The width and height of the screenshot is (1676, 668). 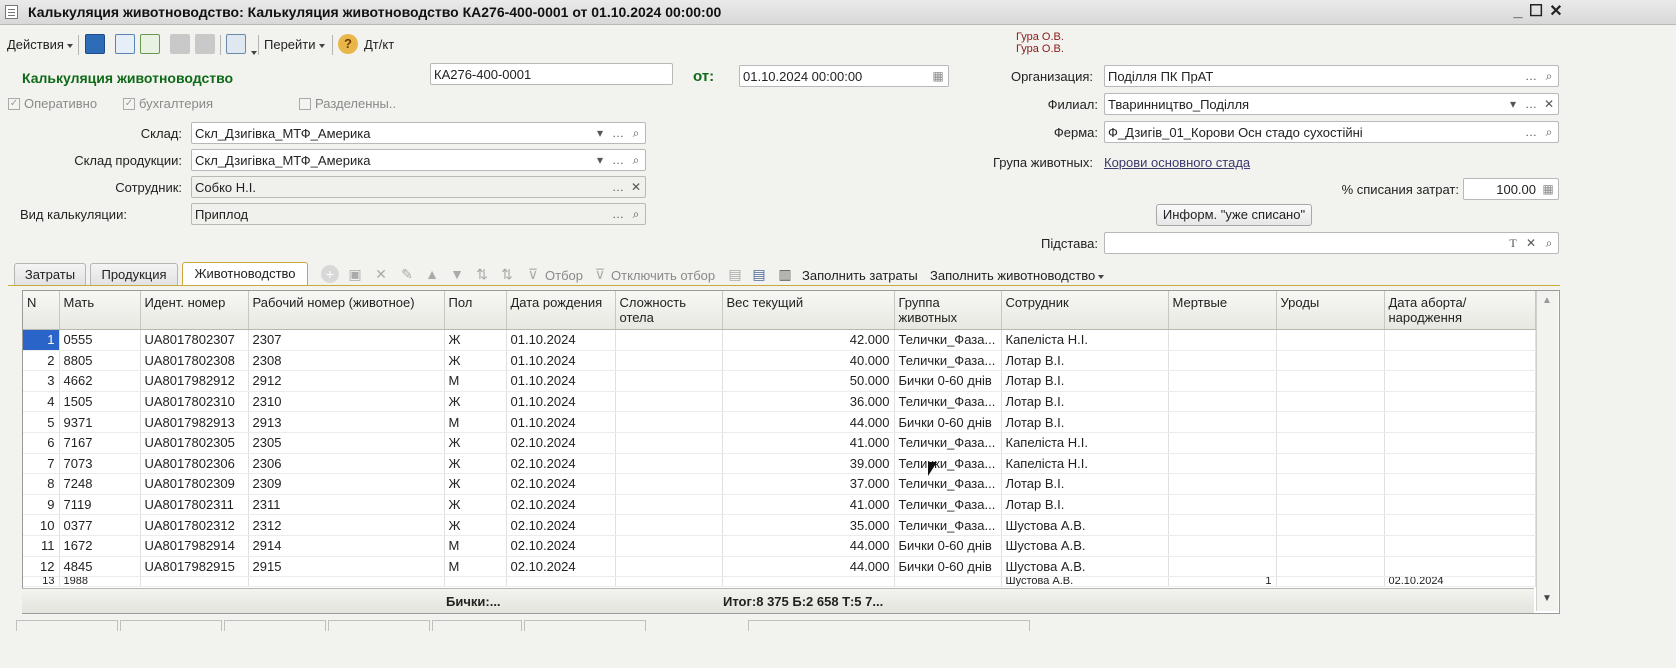 I want to click on actions-menu: Действия, so click(x=40, y=44).